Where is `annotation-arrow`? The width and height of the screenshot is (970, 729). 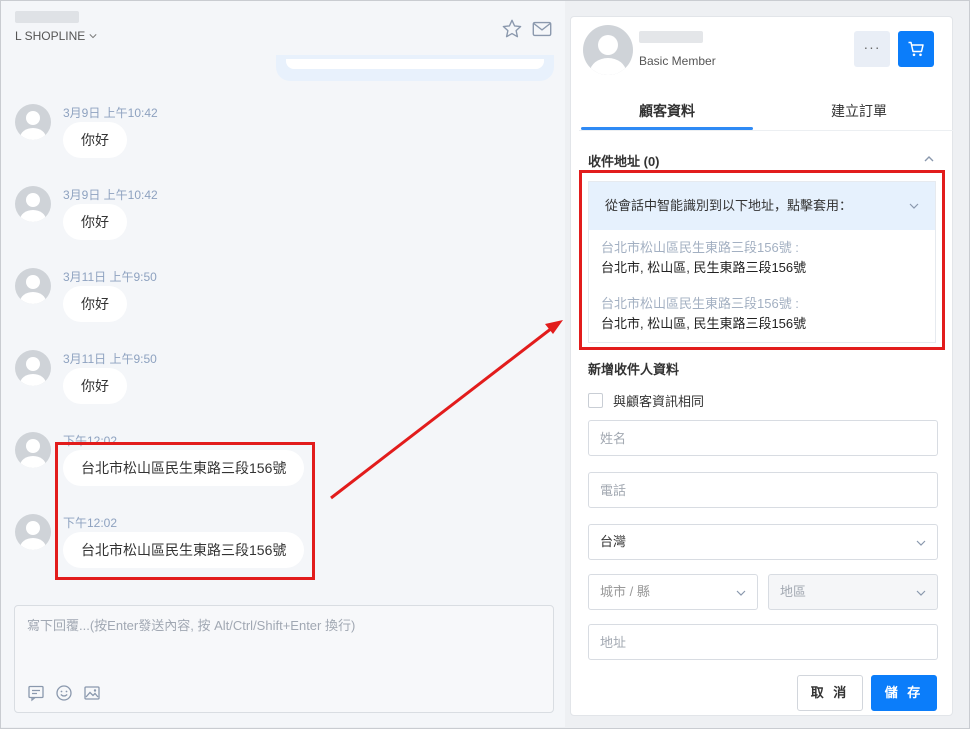 annotation-arrow is located at coordinates (446, 410).